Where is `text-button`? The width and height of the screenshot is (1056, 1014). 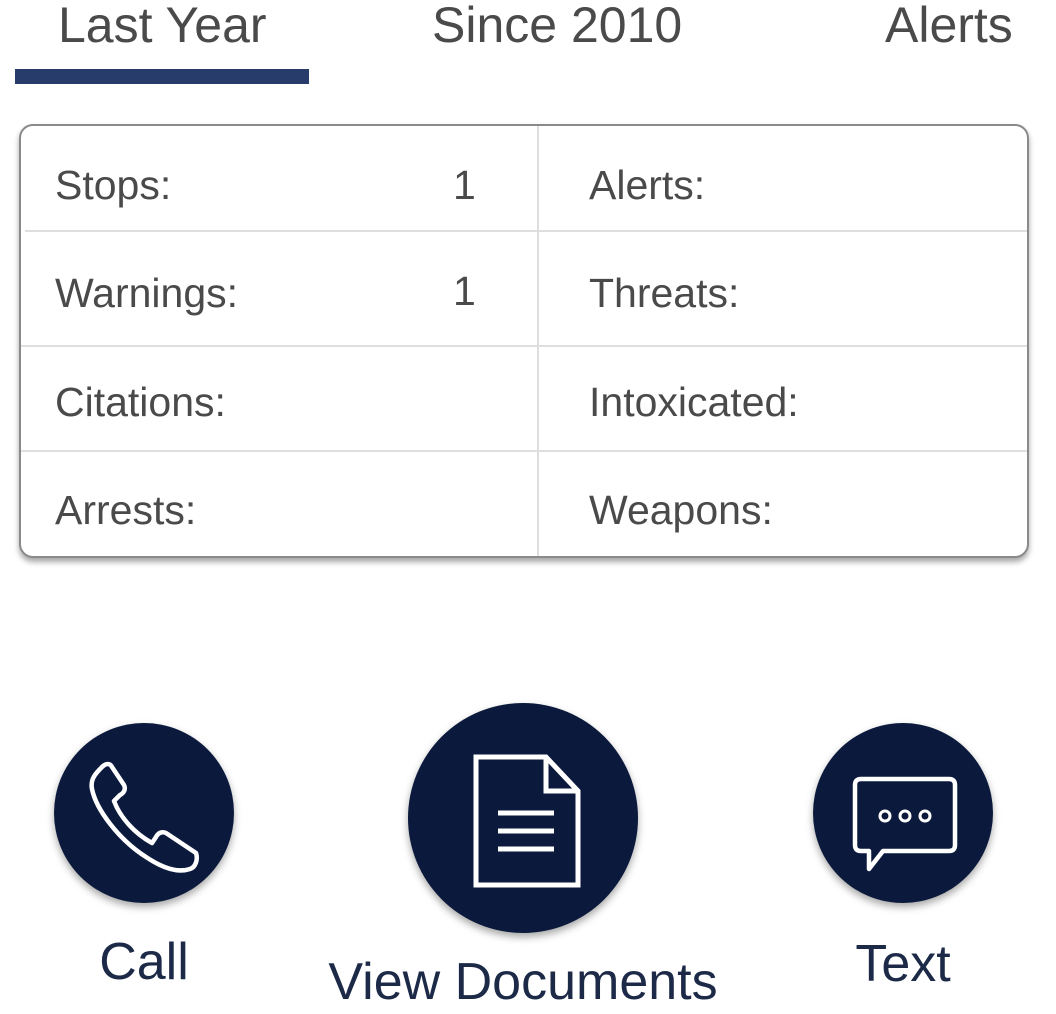 text-button is located at coordinates (903, 813).